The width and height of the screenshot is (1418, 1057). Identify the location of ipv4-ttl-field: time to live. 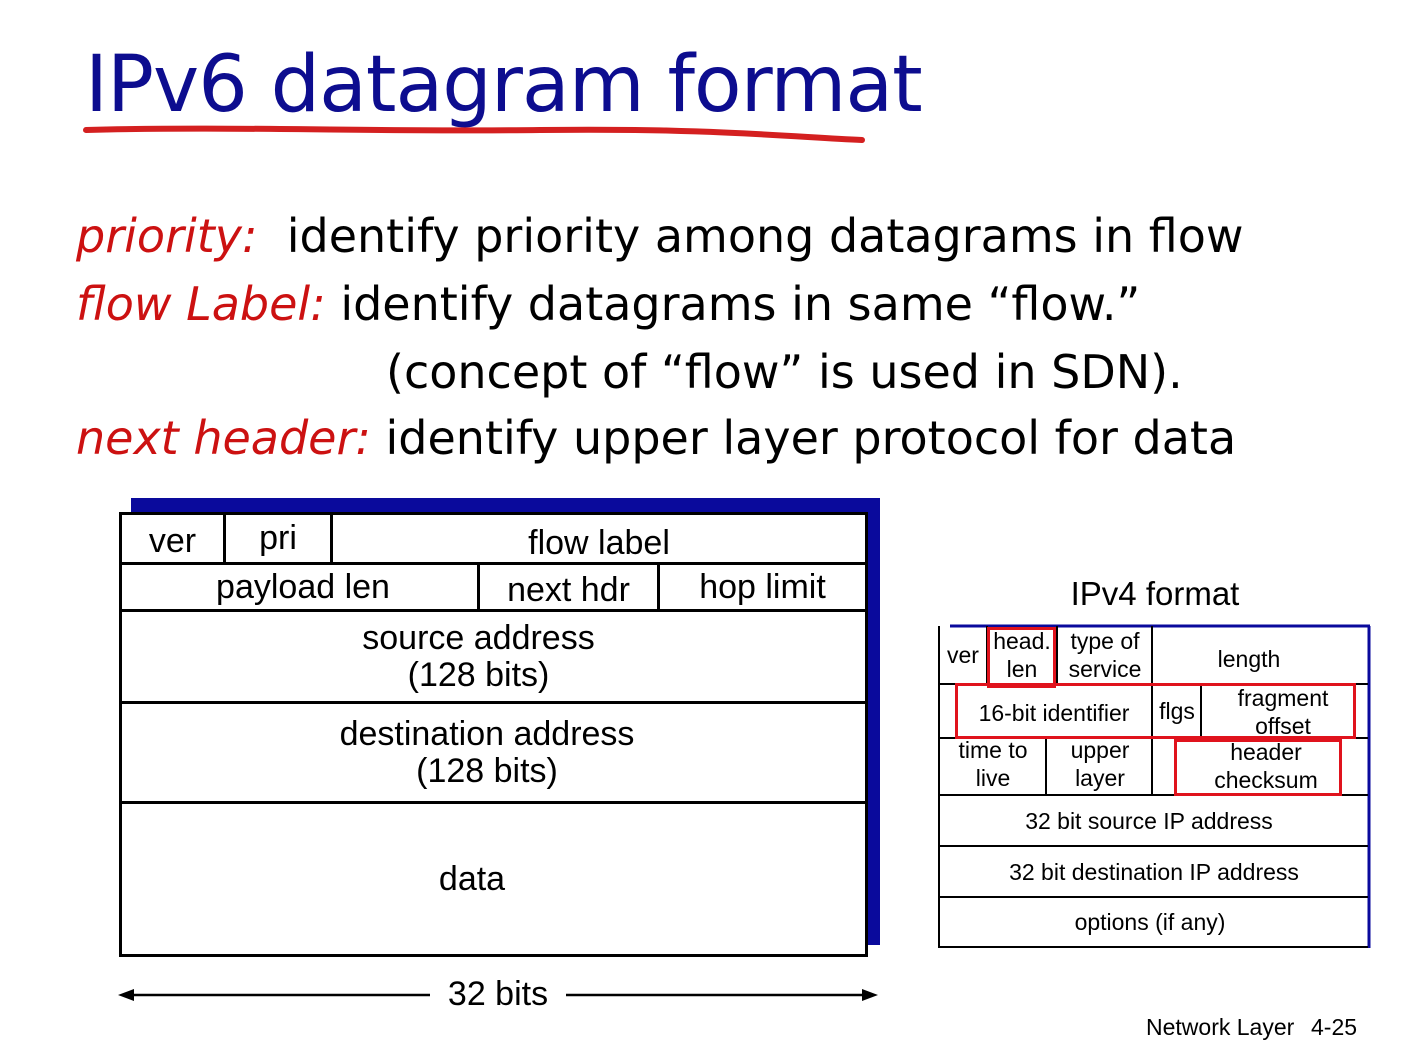
(993, 765).